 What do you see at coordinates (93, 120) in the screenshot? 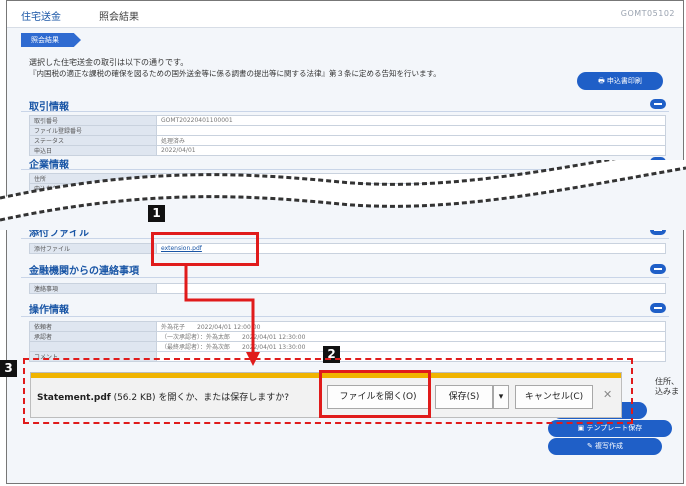
I see `row-label: 取引番号` at bounding box center [93, 120].